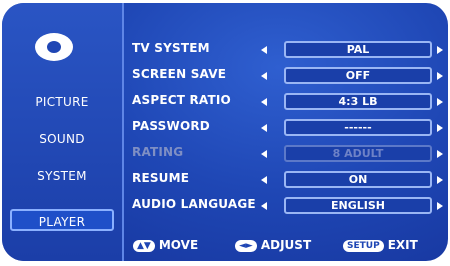  I want to click on footer-move-hint: ▲▼ MOVE, so click(165, 245).